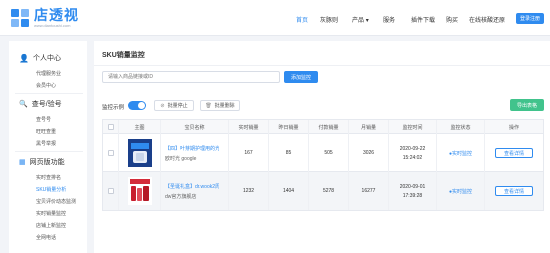  I want to click on sidebar-item-report: 黑号举报, so click(46, 143).